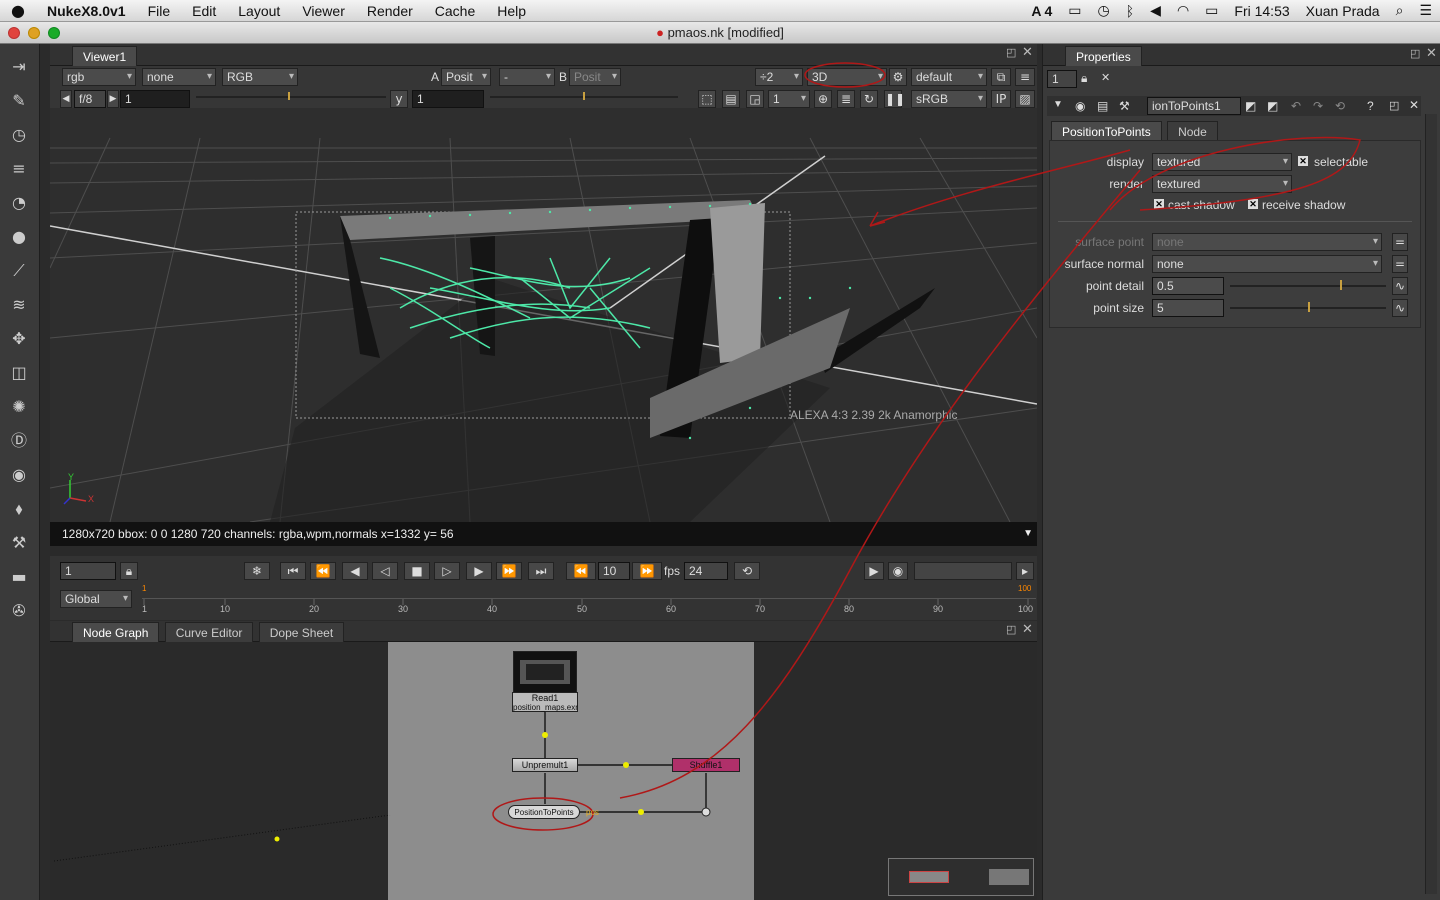 This screenshot has width=1440, height=900. I want to click on node-name-field: ionToPoints1, so click(1194, 106).